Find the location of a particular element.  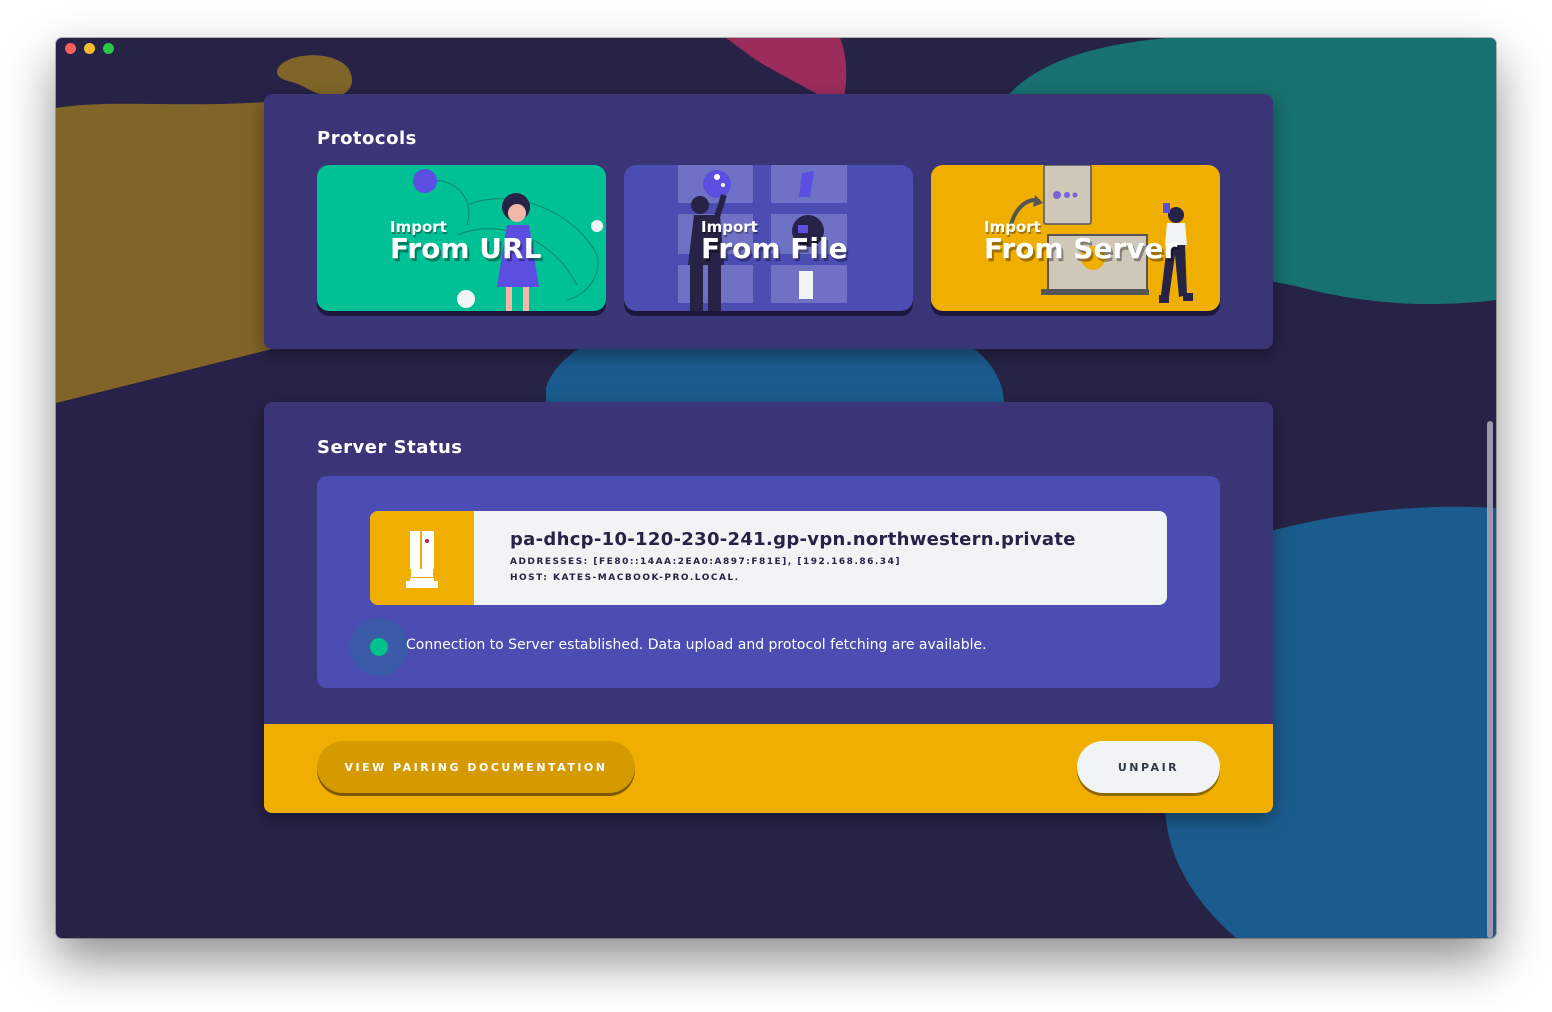

import-from-server-card: Import From Server is located at coordinates (1075, 238).